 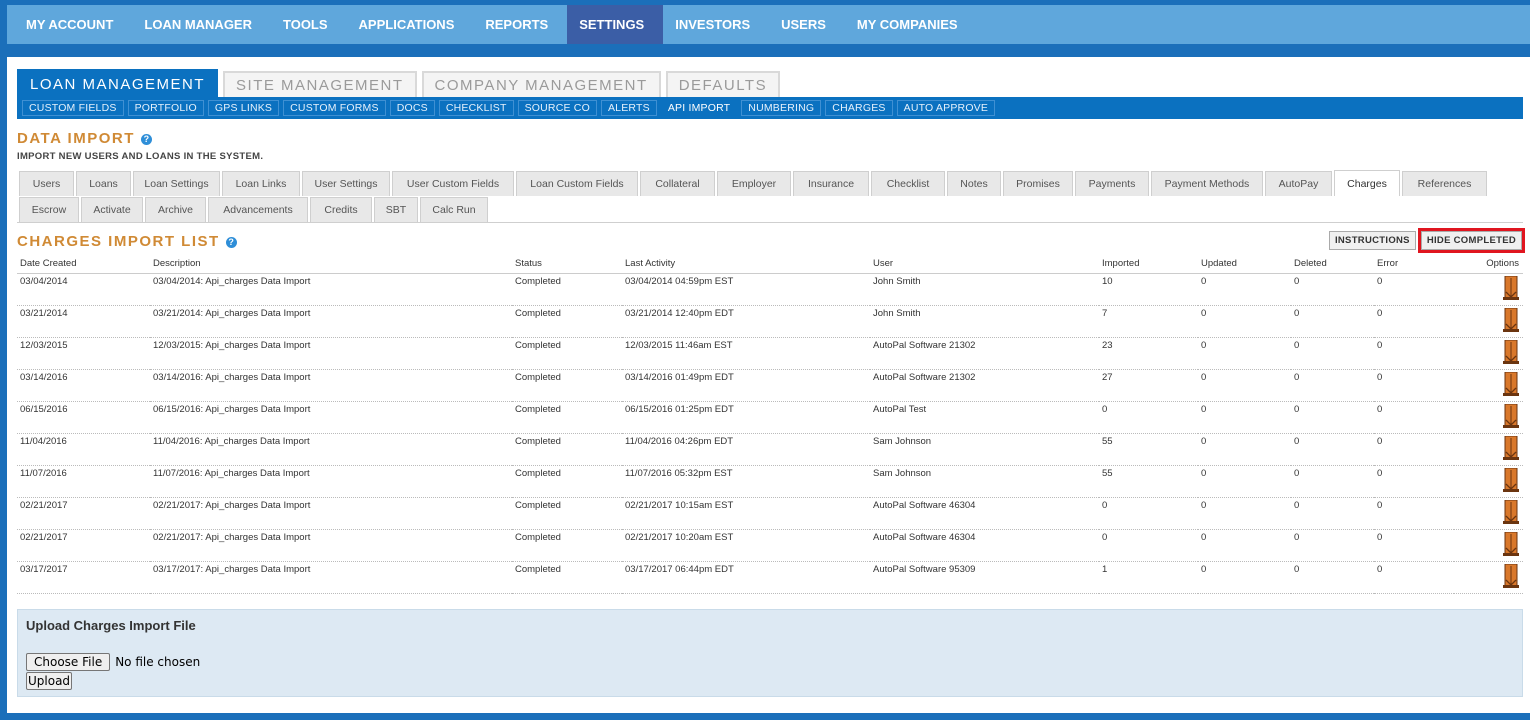 What do you see at coordinates (201, 24) in the screenshot?
I see `nav-loan-manager: LOAN MANAGER` at bounding box center [201, 24].